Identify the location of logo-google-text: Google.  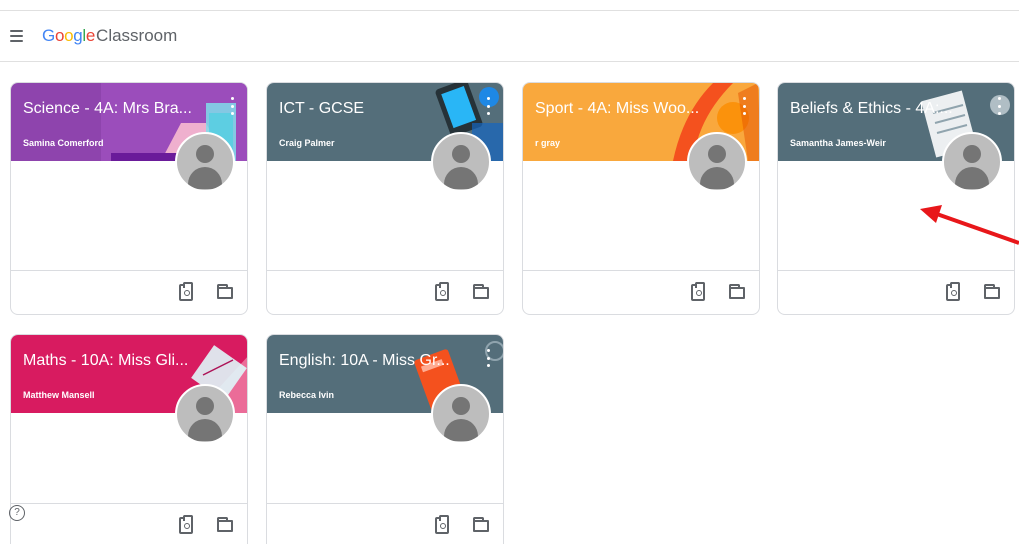
(68, 36).